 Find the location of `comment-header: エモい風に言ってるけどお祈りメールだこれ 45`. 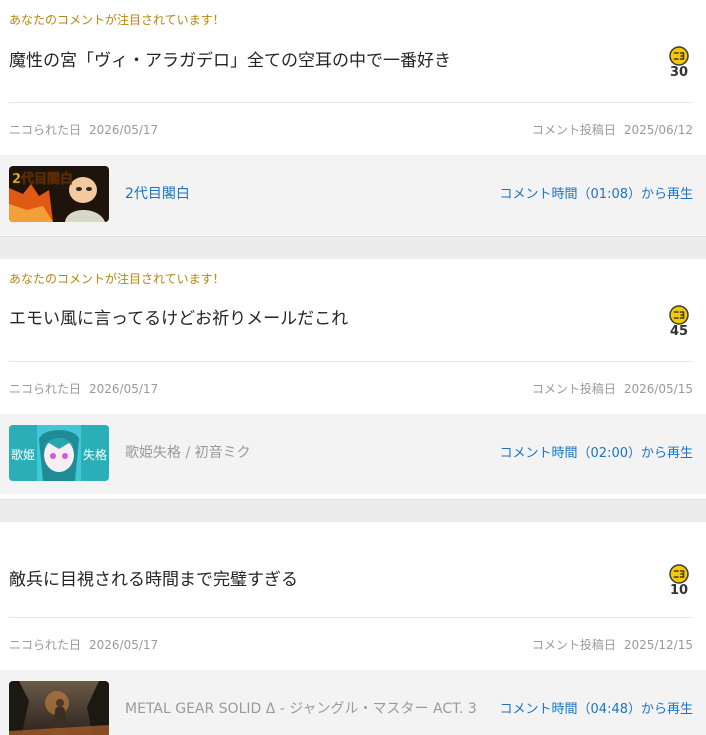

comment-header: エモい風に言ってるけどお祈りメールだこれ 45 is located at coordinates (351, 324).